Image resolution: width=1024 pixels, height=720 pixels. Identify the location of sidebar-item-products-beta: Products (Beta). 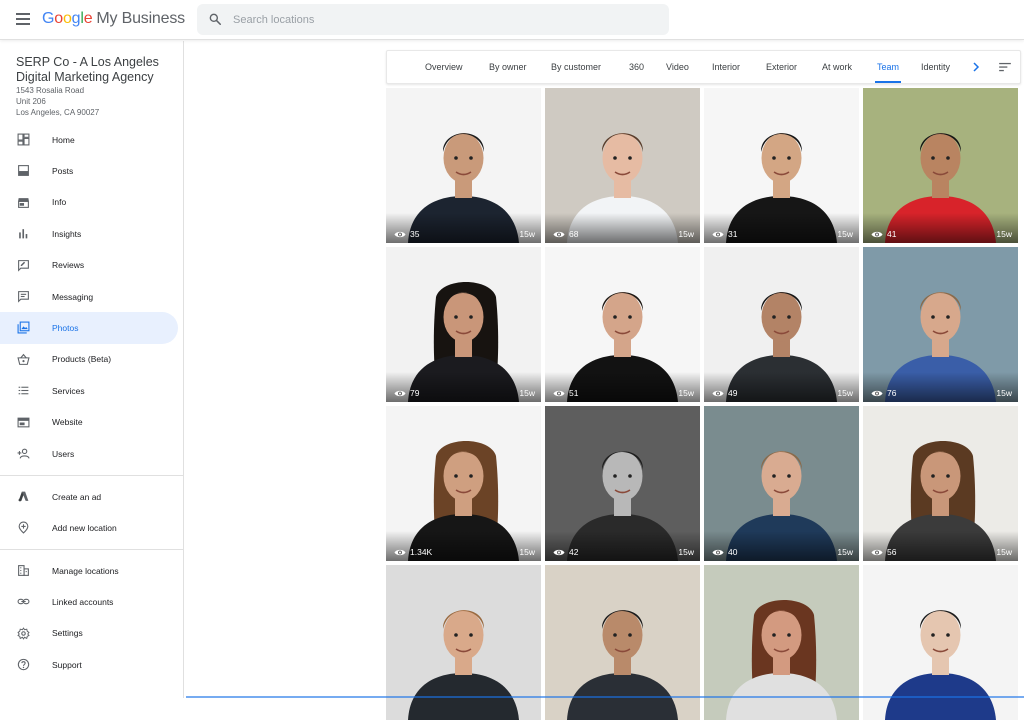
(89, 359).